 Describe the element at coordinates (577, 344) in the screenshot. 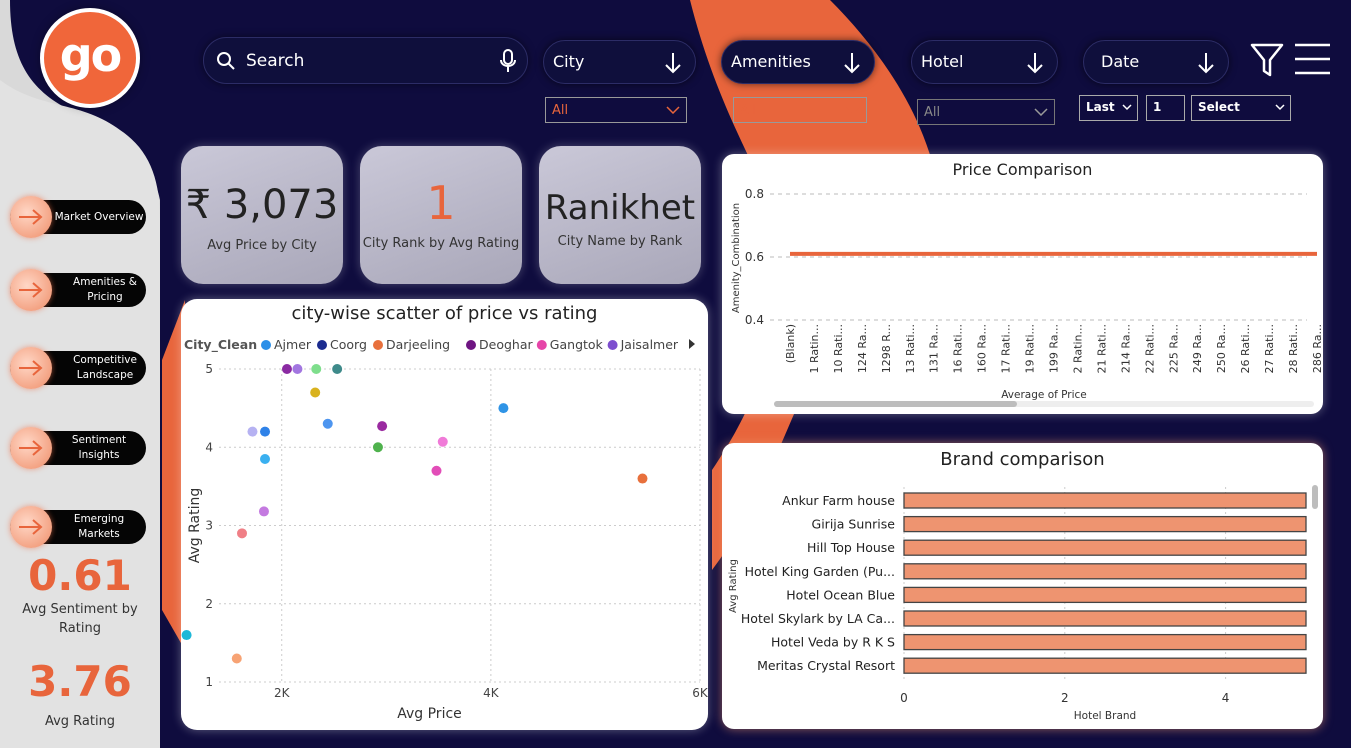

I see `legend-item: Gangtok` at that location.